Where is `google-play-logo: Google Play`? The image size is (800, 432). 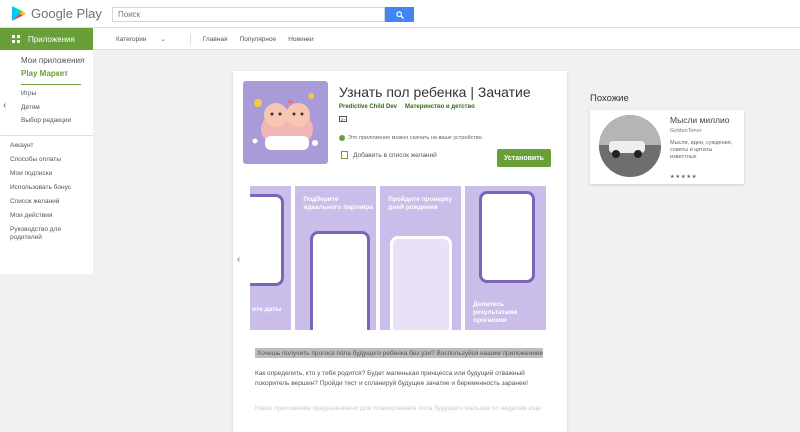 google-play-logo: Google Play is located at coordinates (57, 13).